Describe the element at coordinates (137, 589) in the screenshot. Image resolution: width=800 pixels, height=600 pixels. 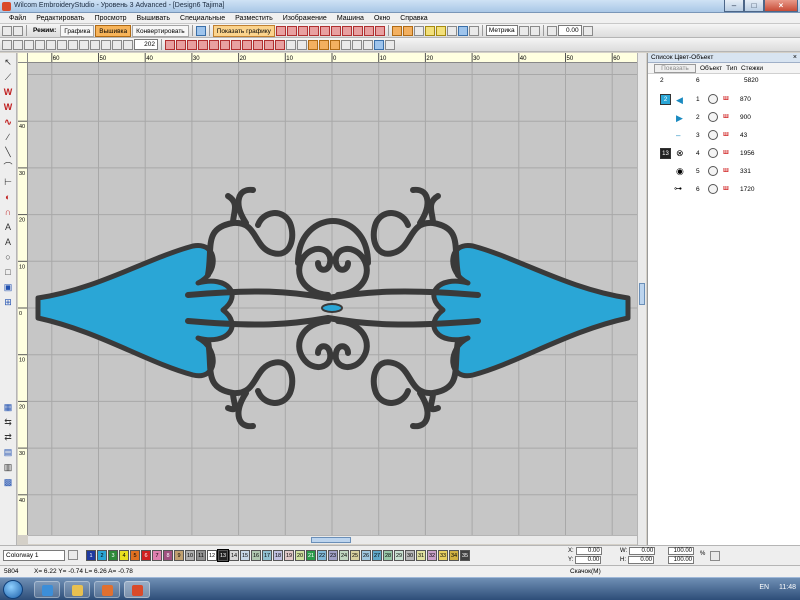
I see `taskbar-wilcom` at that location.